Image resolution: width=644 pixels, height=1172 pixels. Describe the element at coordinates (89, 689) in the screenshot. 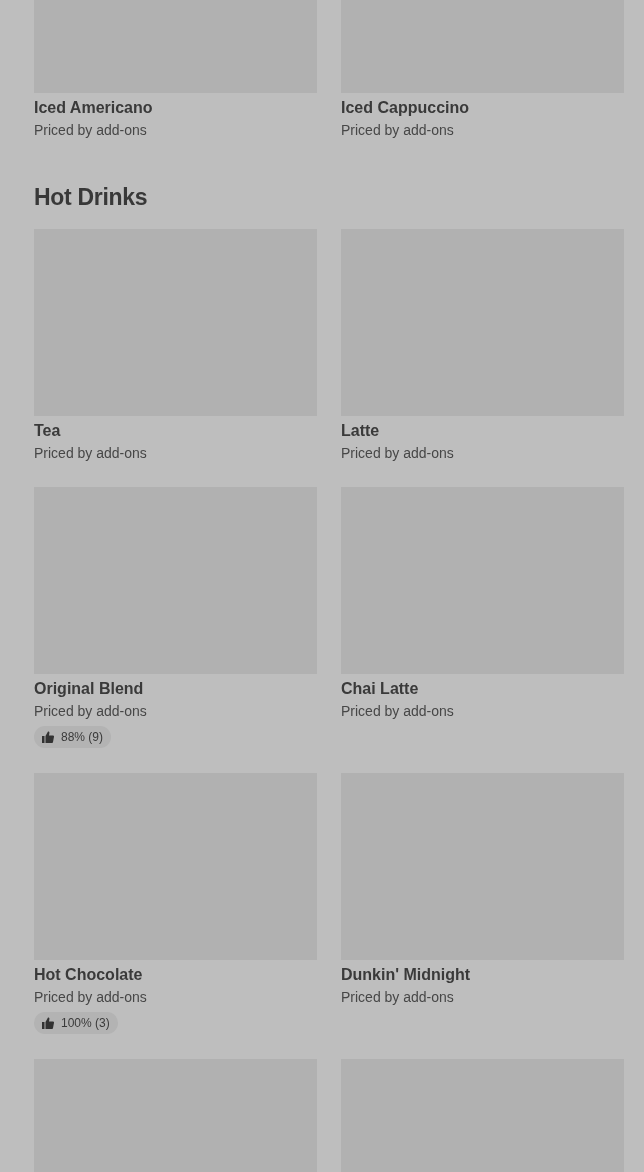

I see `product-title: Original Blend` at that location.